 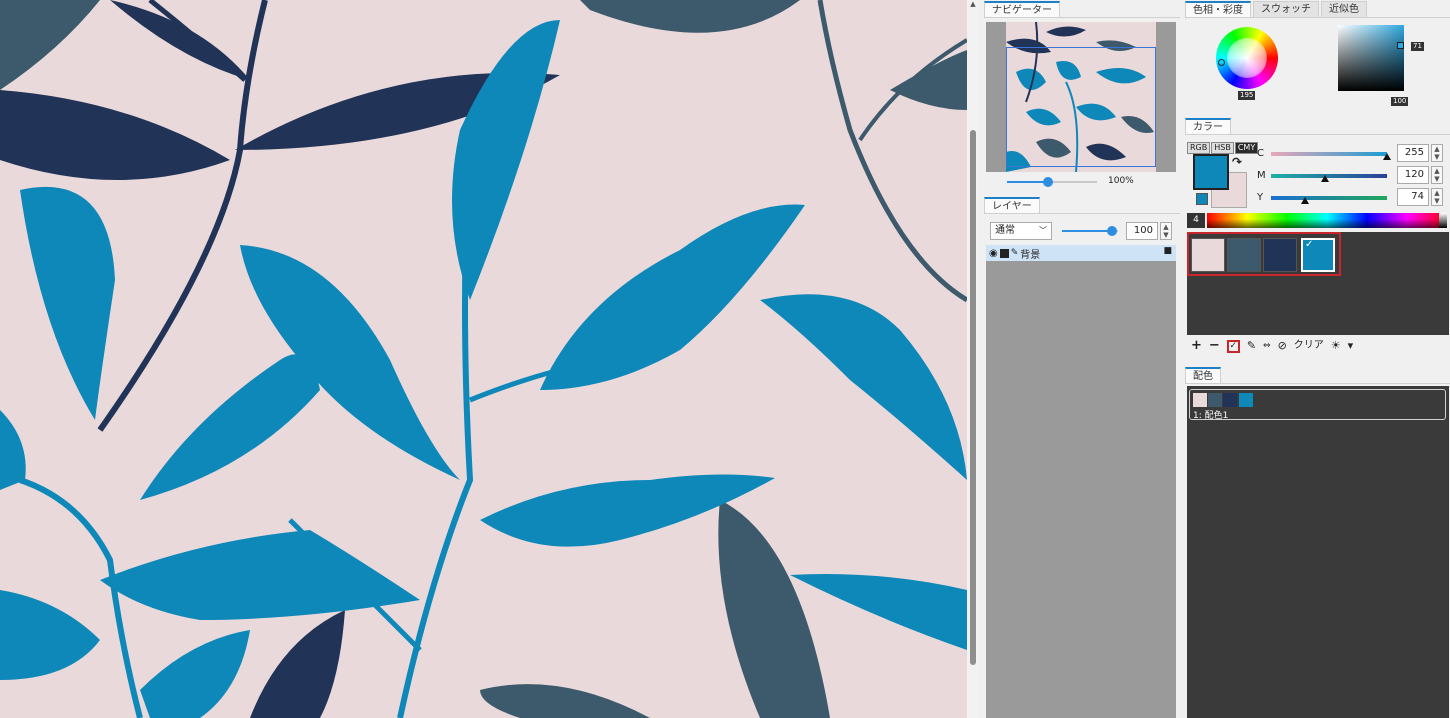 I want to click on canvas-vertical-scrollbar: ▲, so click(x=973, y=359).